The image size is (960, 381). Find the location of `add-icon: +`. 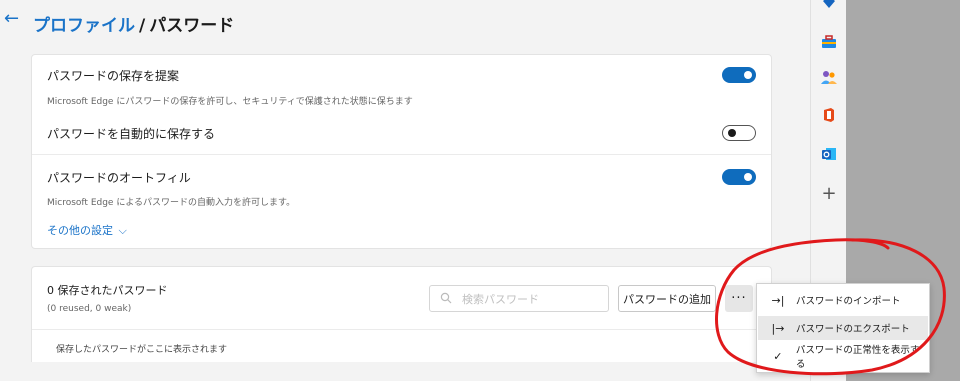

add-icon: + is located at coordinates (829, 193).